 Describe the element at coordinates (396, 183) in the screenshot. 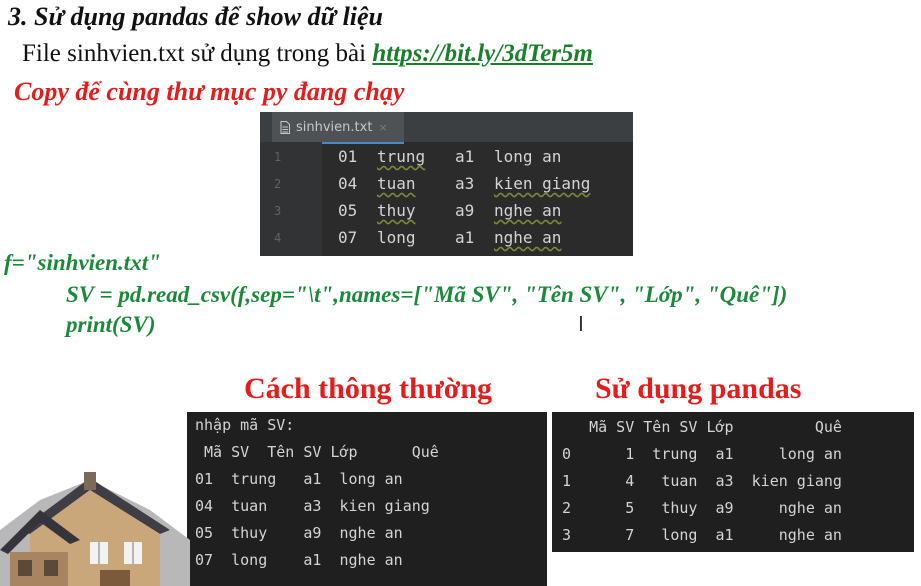

I see `cell-name: tuan` at that location.